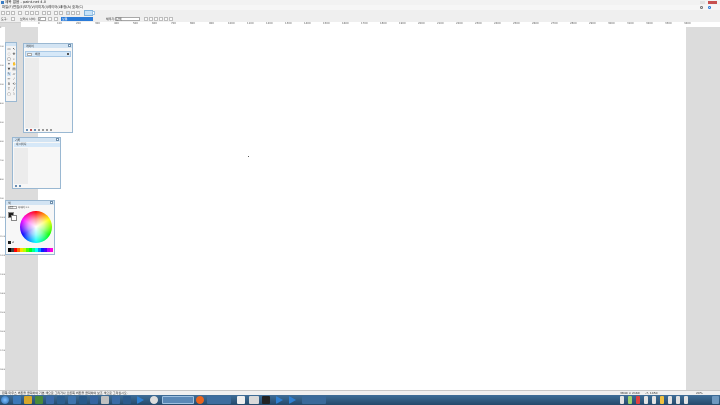 Image resolution: width=720 pixels, height=405 pixels. I want to click on reset-colors-icon, so click(9, 242).